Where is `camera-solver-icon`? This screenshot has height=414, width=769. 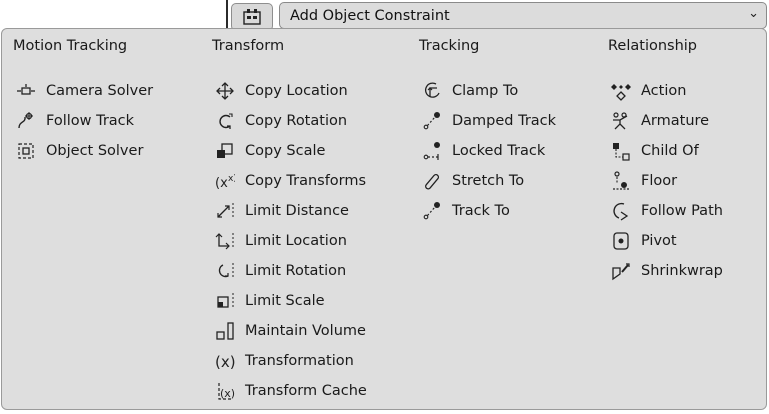 camera-solver-icon is located at coordinates (26, 91).